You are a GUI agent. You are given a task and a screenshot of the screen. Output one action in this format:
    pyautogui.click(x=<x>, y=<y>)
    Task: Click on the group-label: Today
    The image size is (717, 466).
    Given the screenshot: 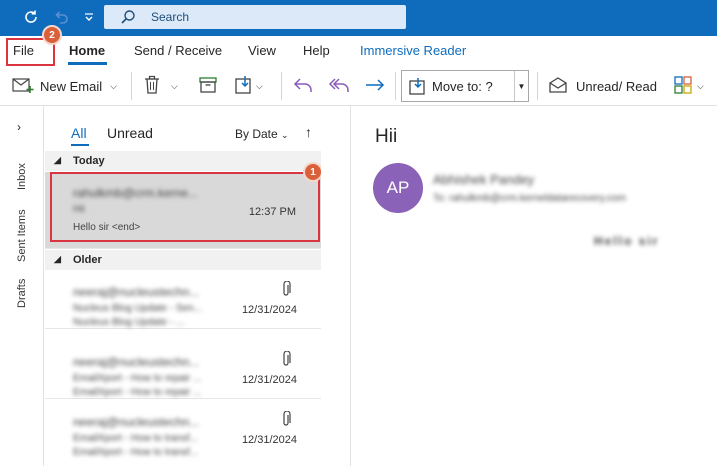 What is the action you would take?
    pyautogui.click(x=89, y=161)
    